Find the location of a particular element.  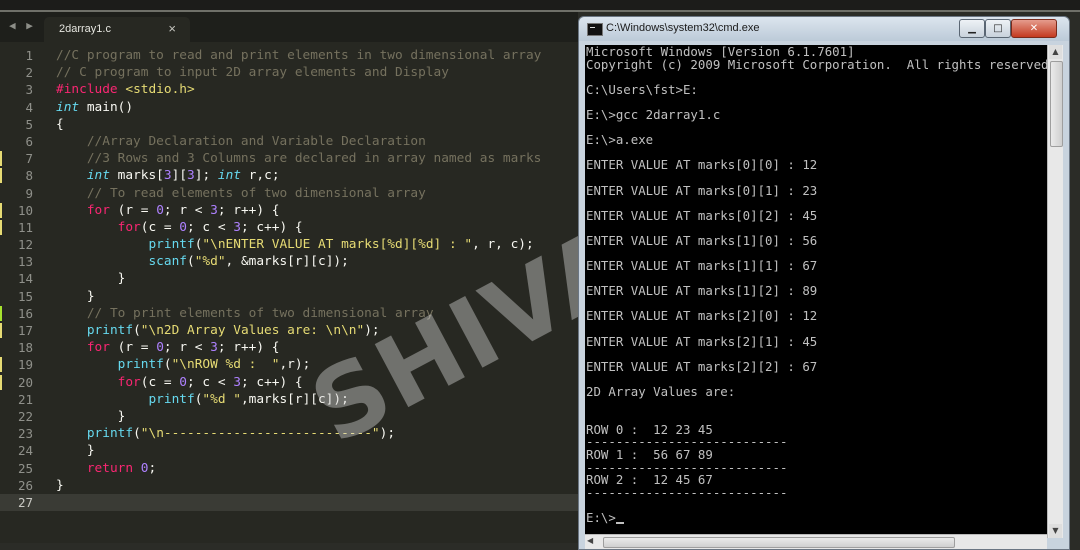

scroll-up-icon: ▲ is located at coordinates (1055, 52).